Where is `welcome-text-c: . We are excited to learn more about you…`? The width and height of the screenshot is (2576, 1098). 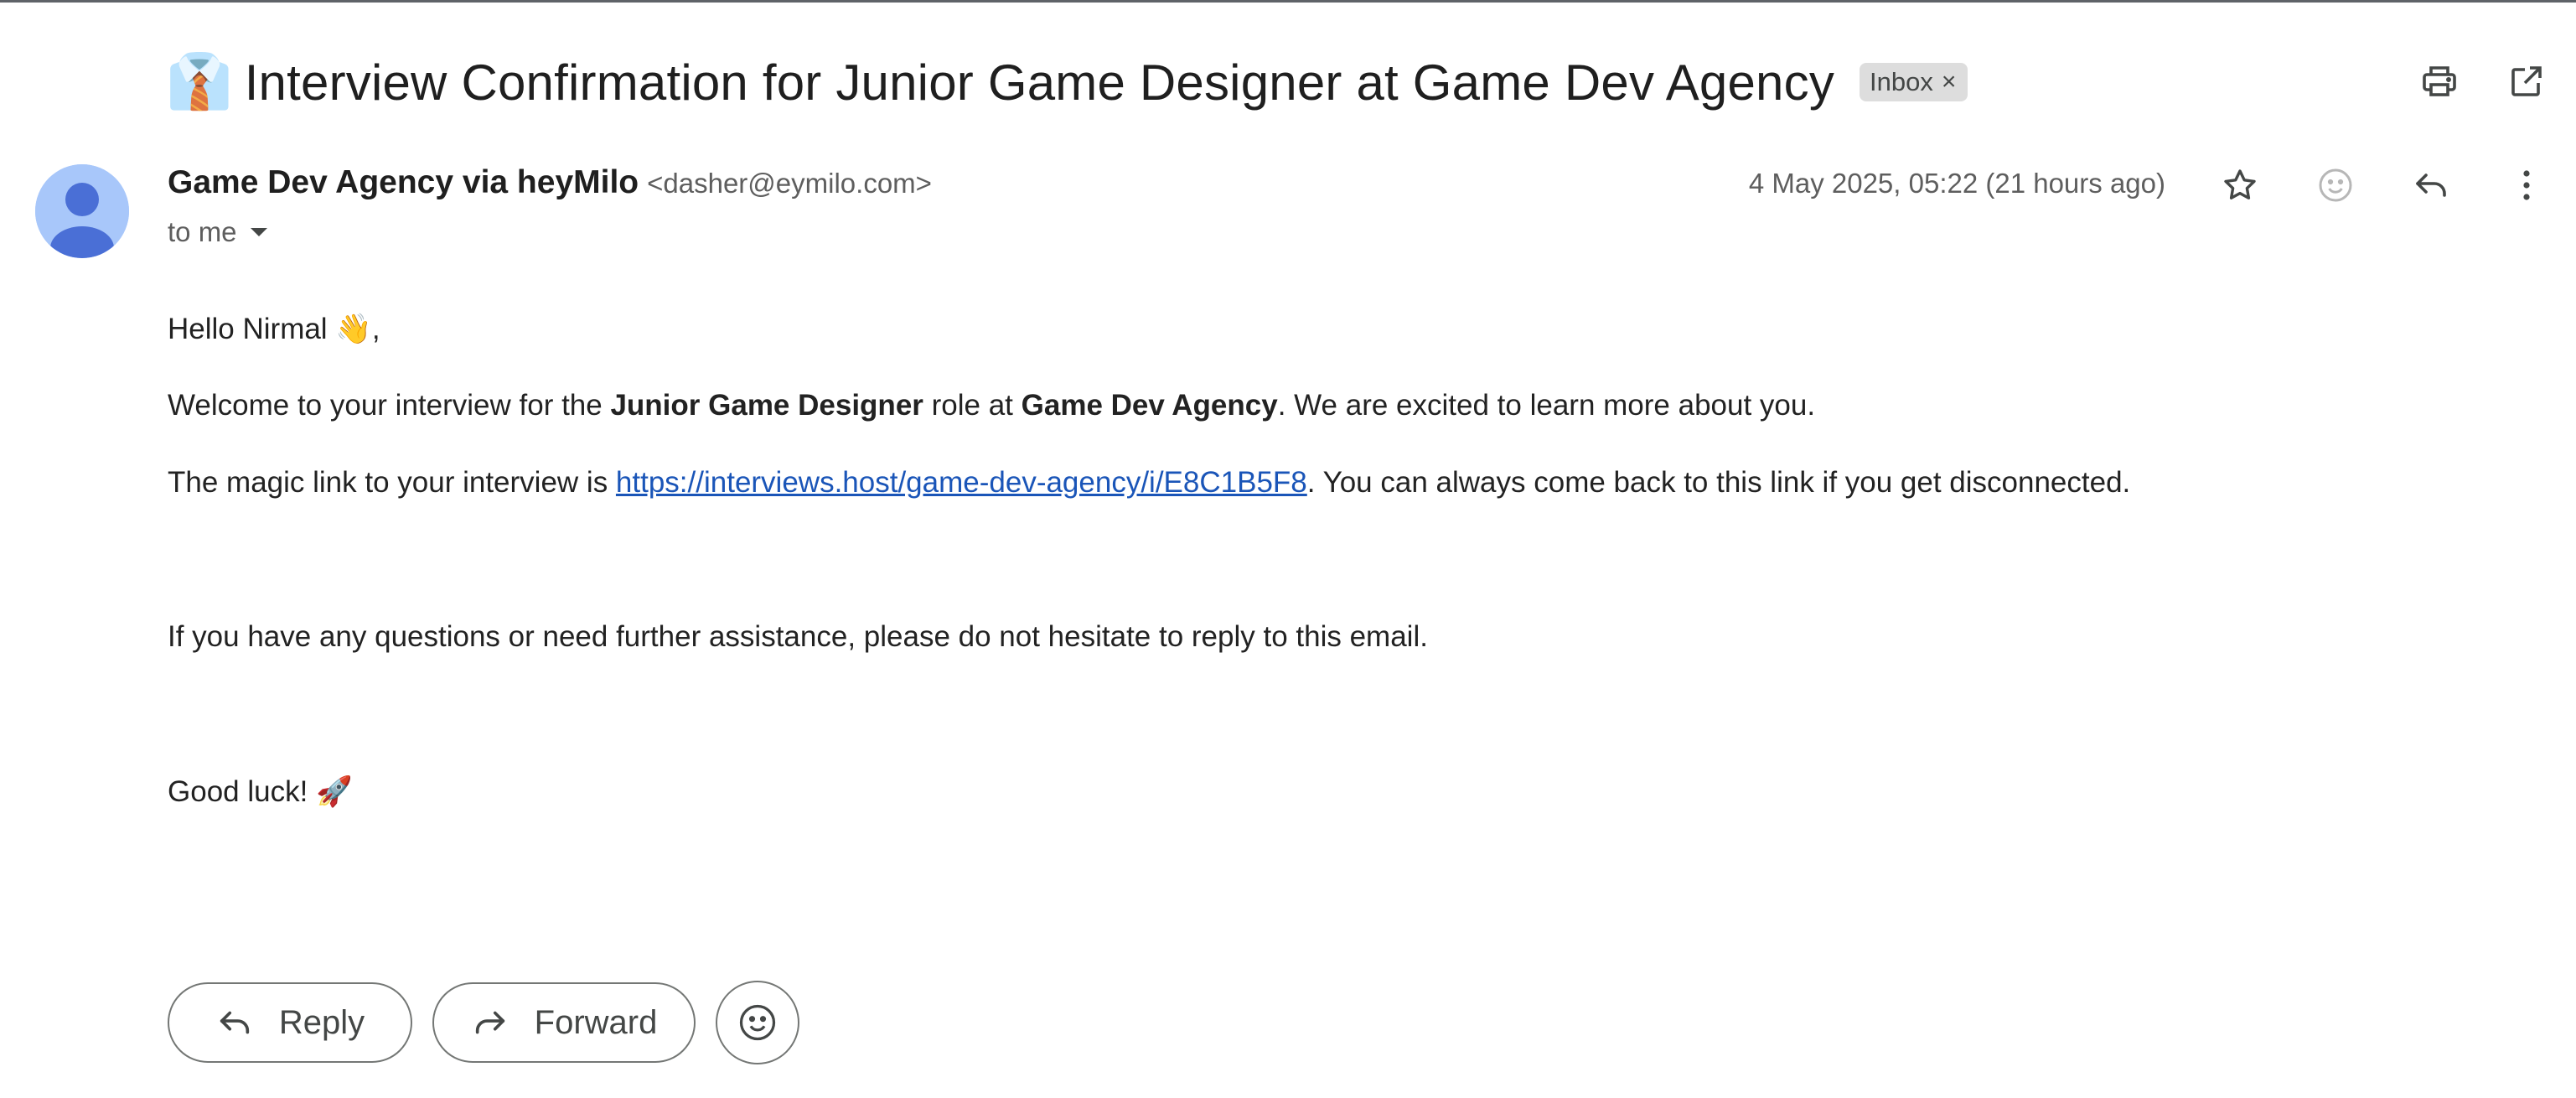 welcome-text-c: . We are excited to learn more about you… is located at coordinates (1546, 405).